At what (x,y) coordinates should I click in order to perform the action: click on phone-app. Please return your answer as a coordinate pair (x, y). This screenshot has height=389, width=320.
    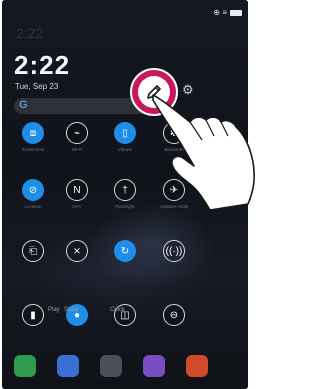
    Looking at the image, I should click on (25, 366).